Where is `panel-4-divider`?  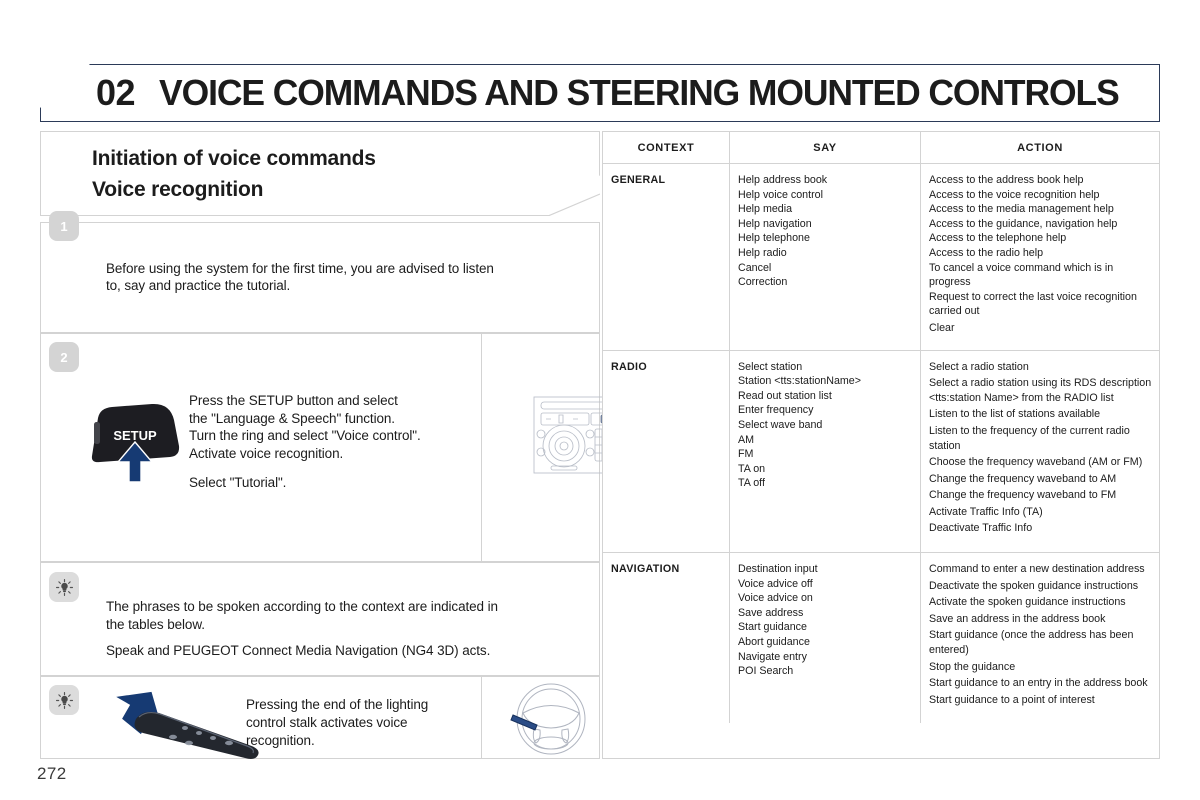
panel-4-divider is located at coordinates (481, 717).